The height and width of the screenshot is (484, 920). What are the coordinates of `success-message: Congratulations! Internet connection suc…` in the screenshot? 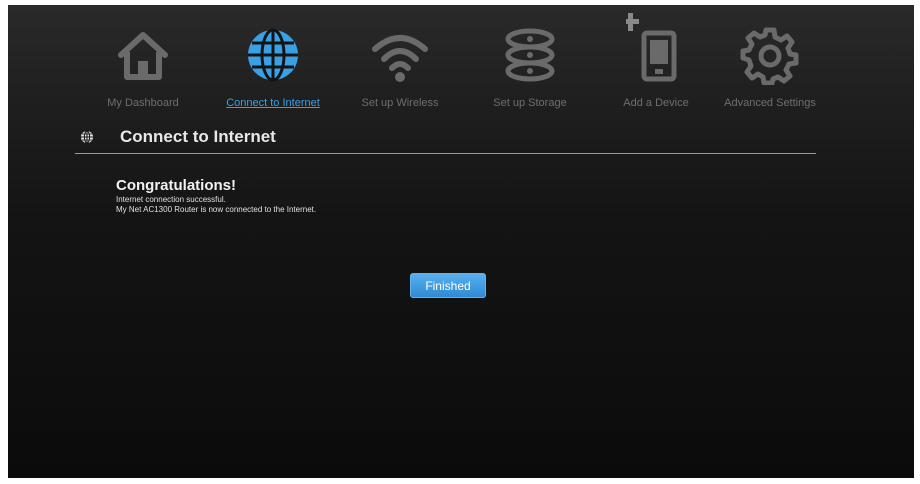 It's located at (416, 196).